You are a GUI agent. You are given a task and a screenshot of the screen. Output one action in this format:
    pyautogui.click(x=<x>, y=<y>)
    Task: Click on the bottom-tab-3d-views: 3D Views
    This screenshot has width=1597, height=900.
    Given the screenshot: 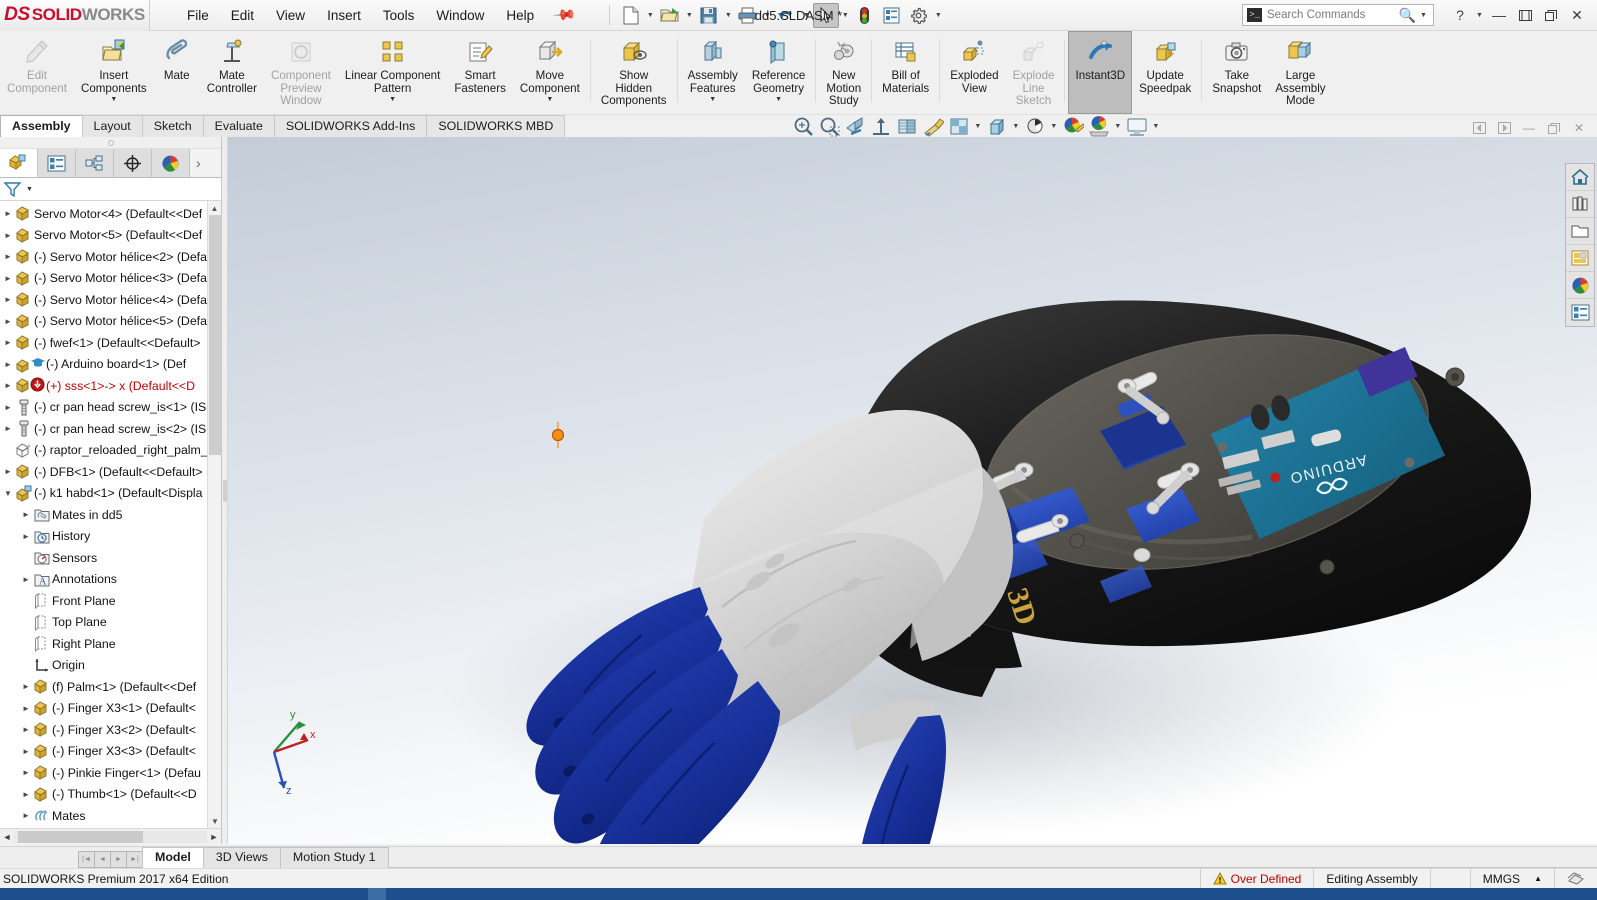 What is the action you would take?
    pyautogui.click(x=241, y=857)
    